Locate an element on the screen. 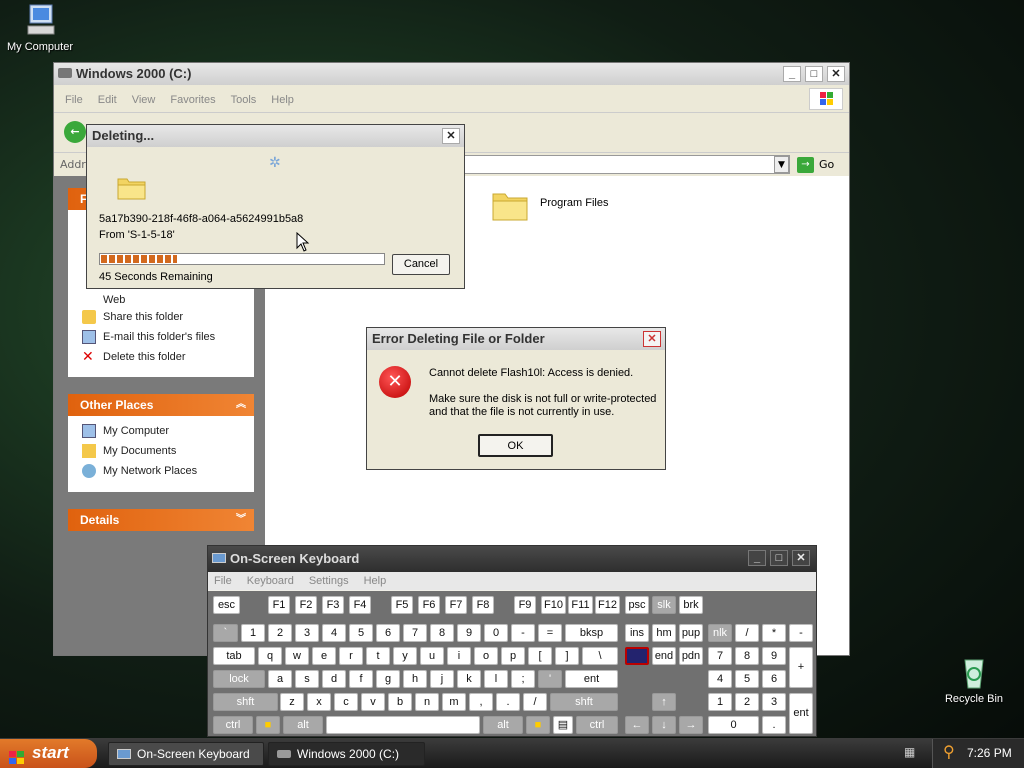 The image size is (1024, 768). address-dropdown-icon: ▼ is located at coordinates (781, 164).